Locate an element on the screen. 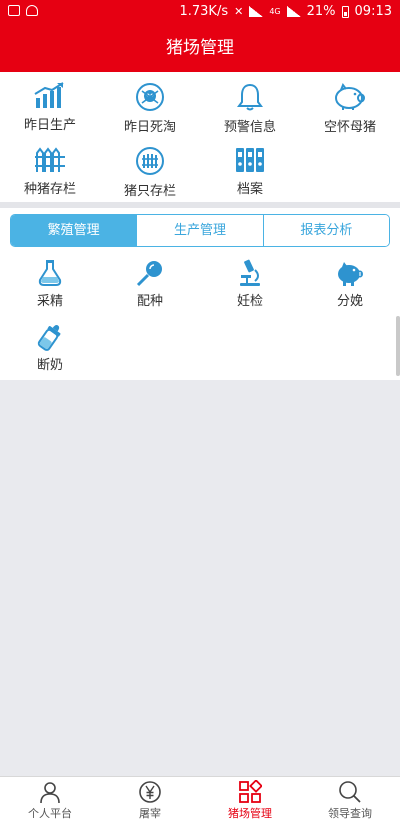 The width and height of the screenshot is (400, 822). menu-farrowing: 分娩 is located at coordinates (350, 283).